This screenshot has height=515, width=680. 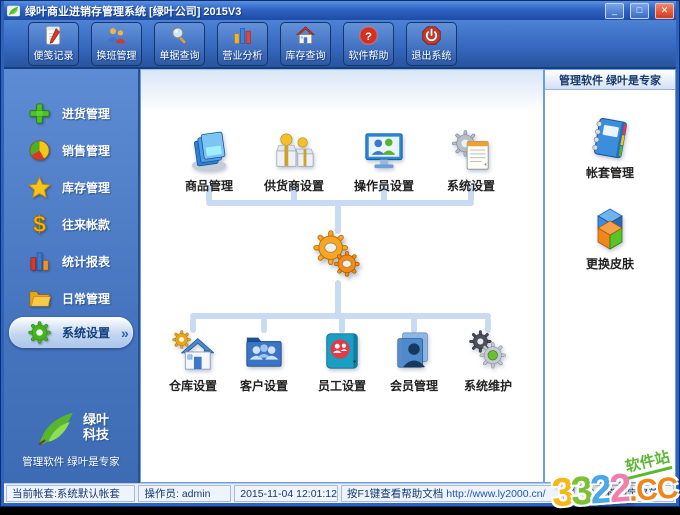 I want to click on sidebar-item-purchase: 进货管理, so click(x=71, y=113).